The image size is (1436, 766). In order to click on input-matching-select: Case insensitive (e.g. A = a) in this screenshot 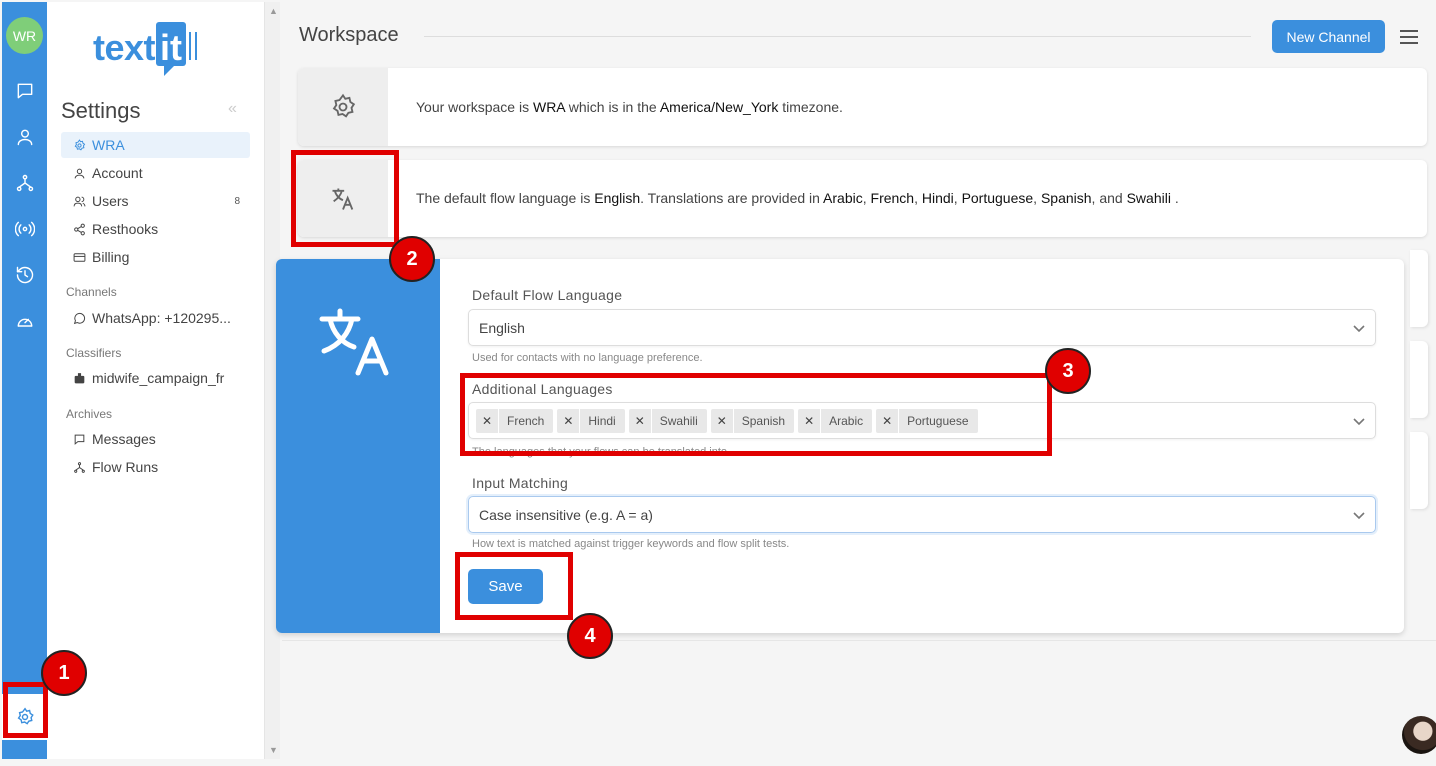, I will do `click(922, 514)`.